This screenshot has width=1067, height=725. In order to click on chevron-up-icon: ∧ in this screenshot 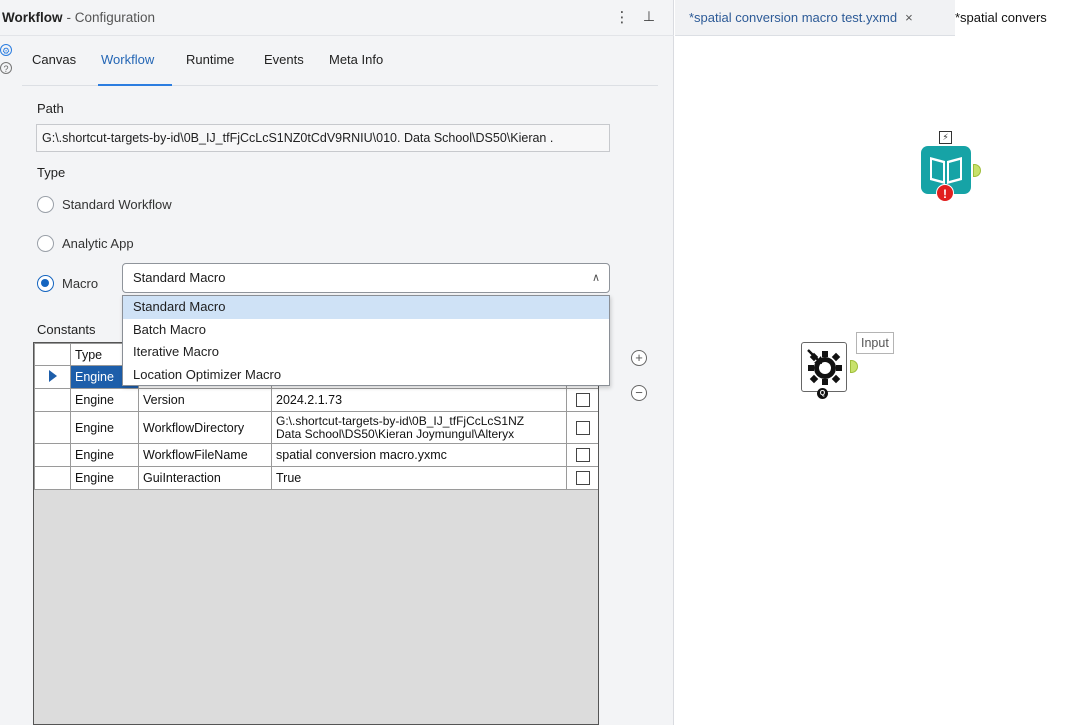, I will do `click(596, 278)`.